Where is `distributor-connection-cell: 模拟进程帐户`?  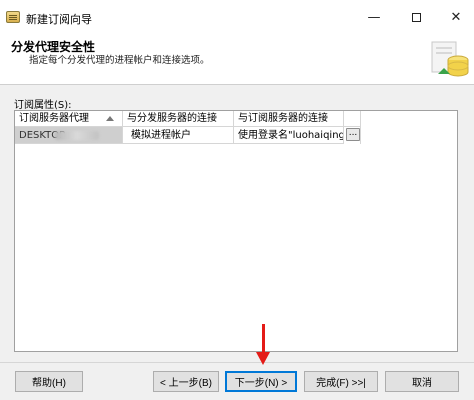 distributor-connection-cell: 模拟进程帐户 is located at coordinates (178, 135).